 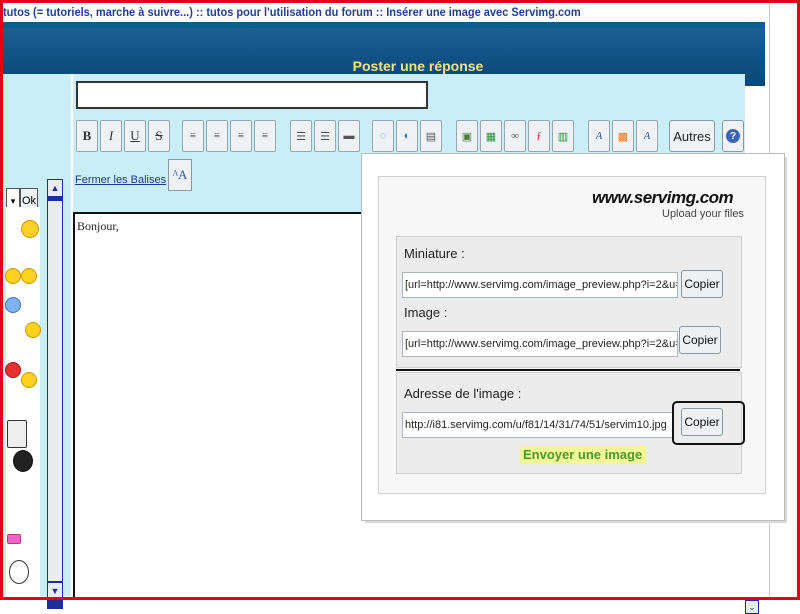 I want to click on santa-smiley-icon, so click(x=13, y=370).